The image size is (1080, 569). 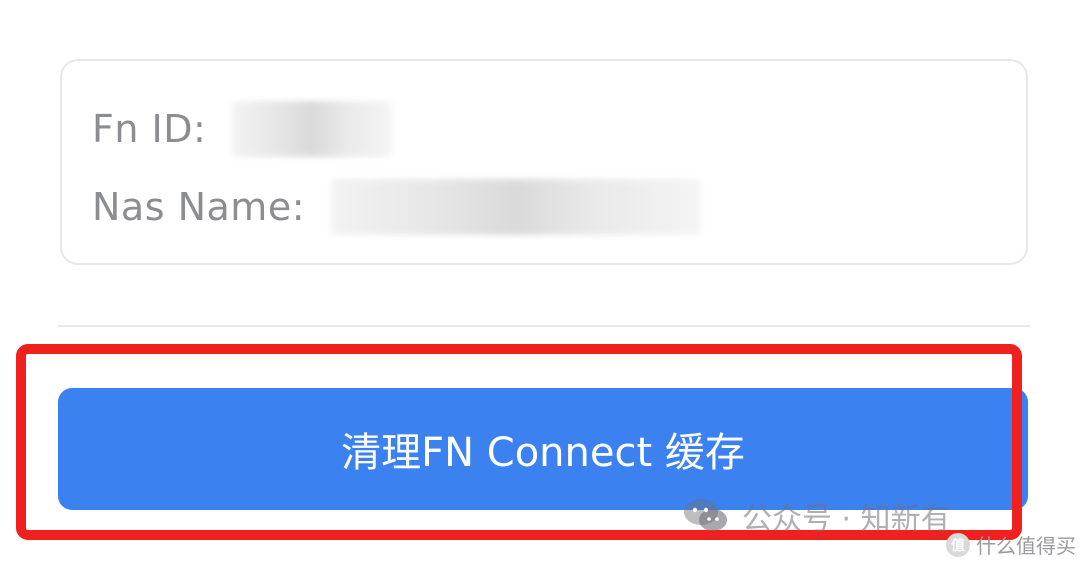 I want to click on nas-name-value-redacted, so click(x=516, y=207).